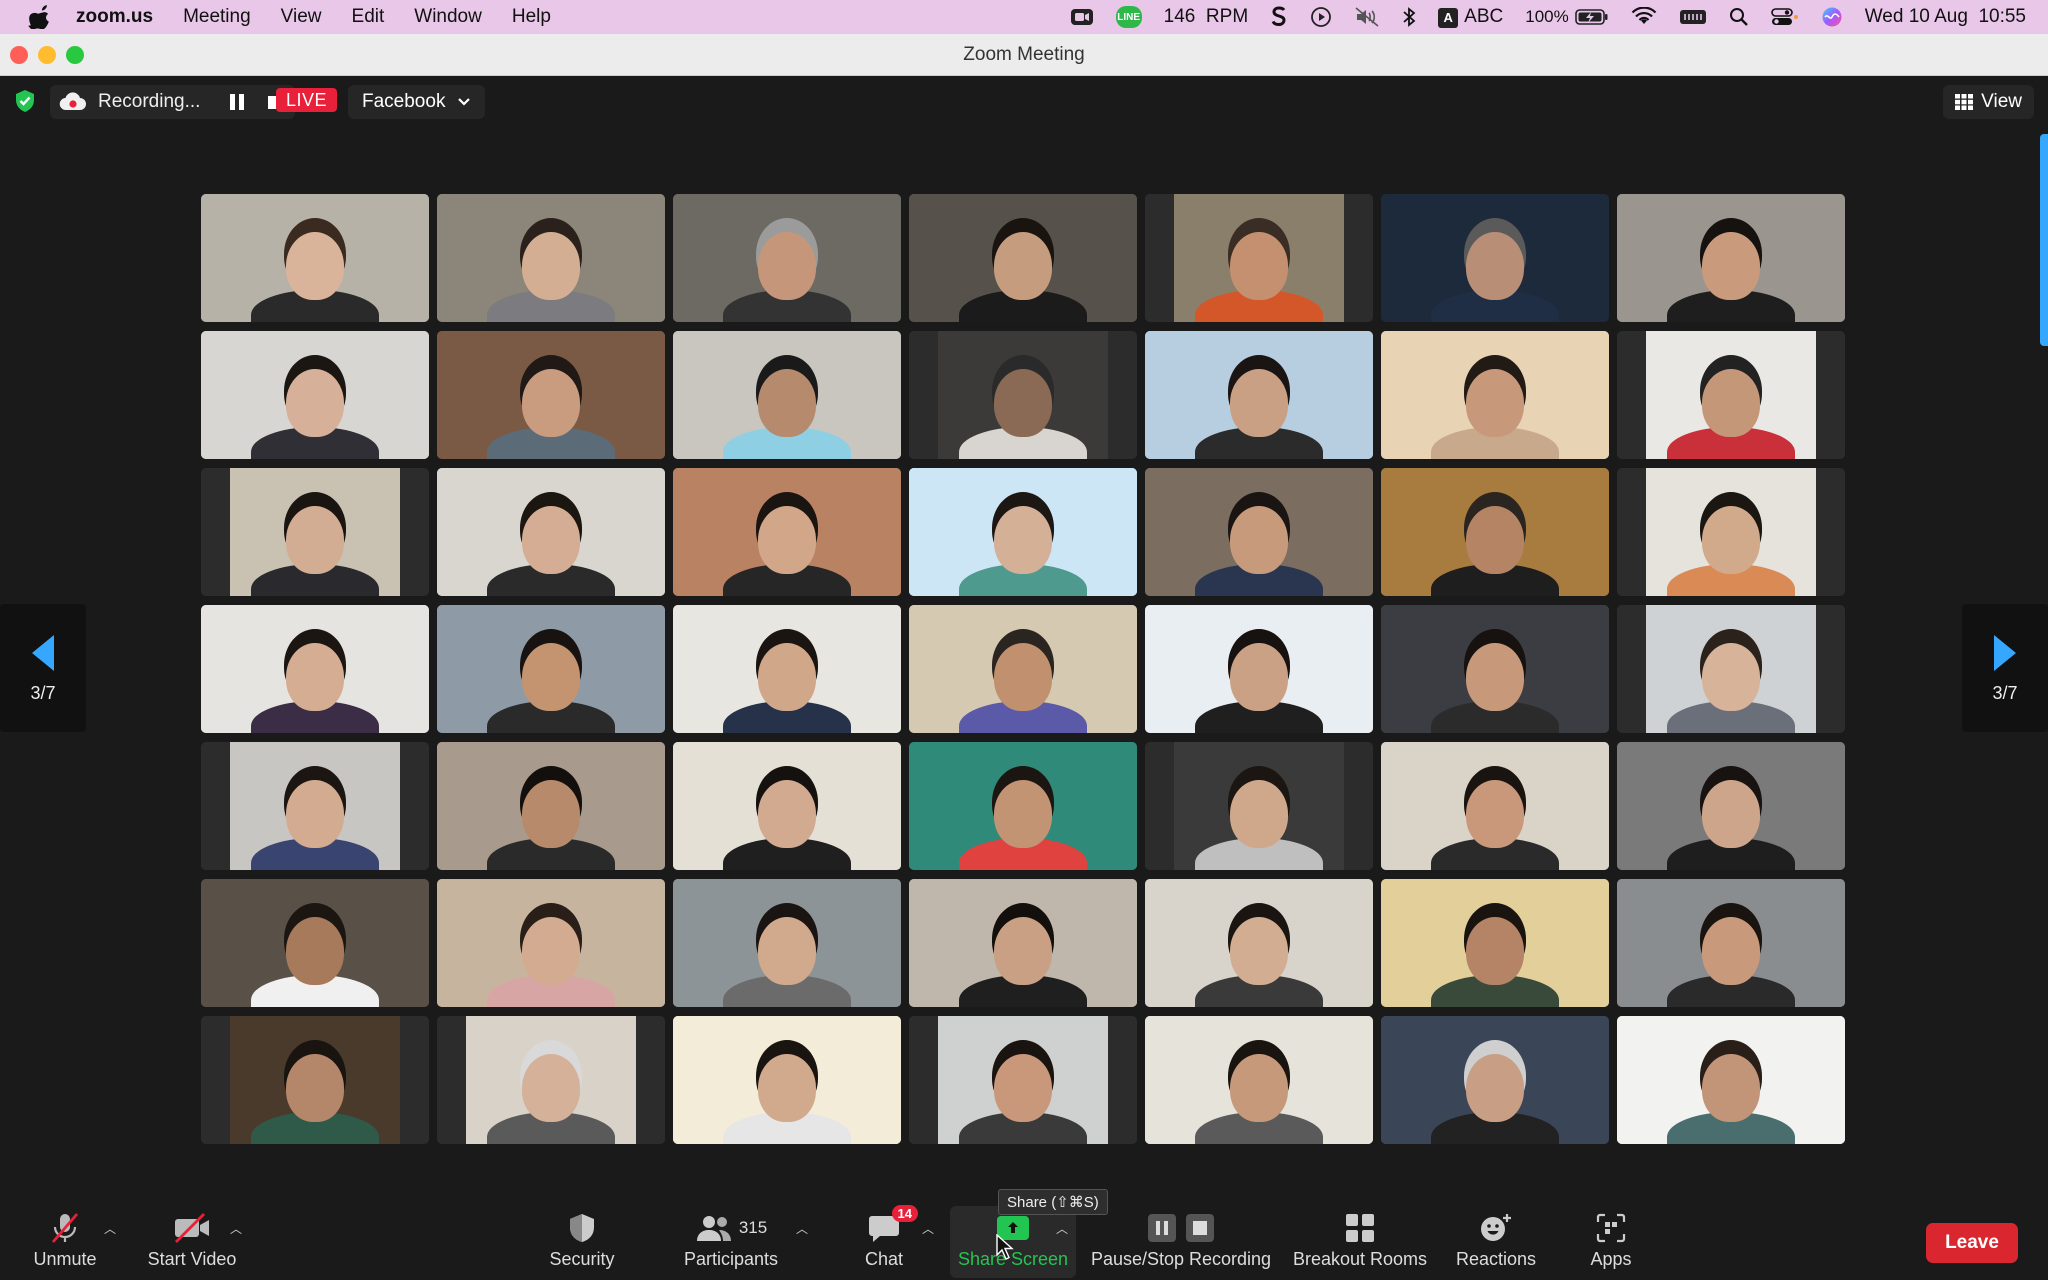 The image size is (2048, 1280). Describe the element at coordinates (110, 1228) in the screenshot. I see `audio-options-caret: ︿` at that location.